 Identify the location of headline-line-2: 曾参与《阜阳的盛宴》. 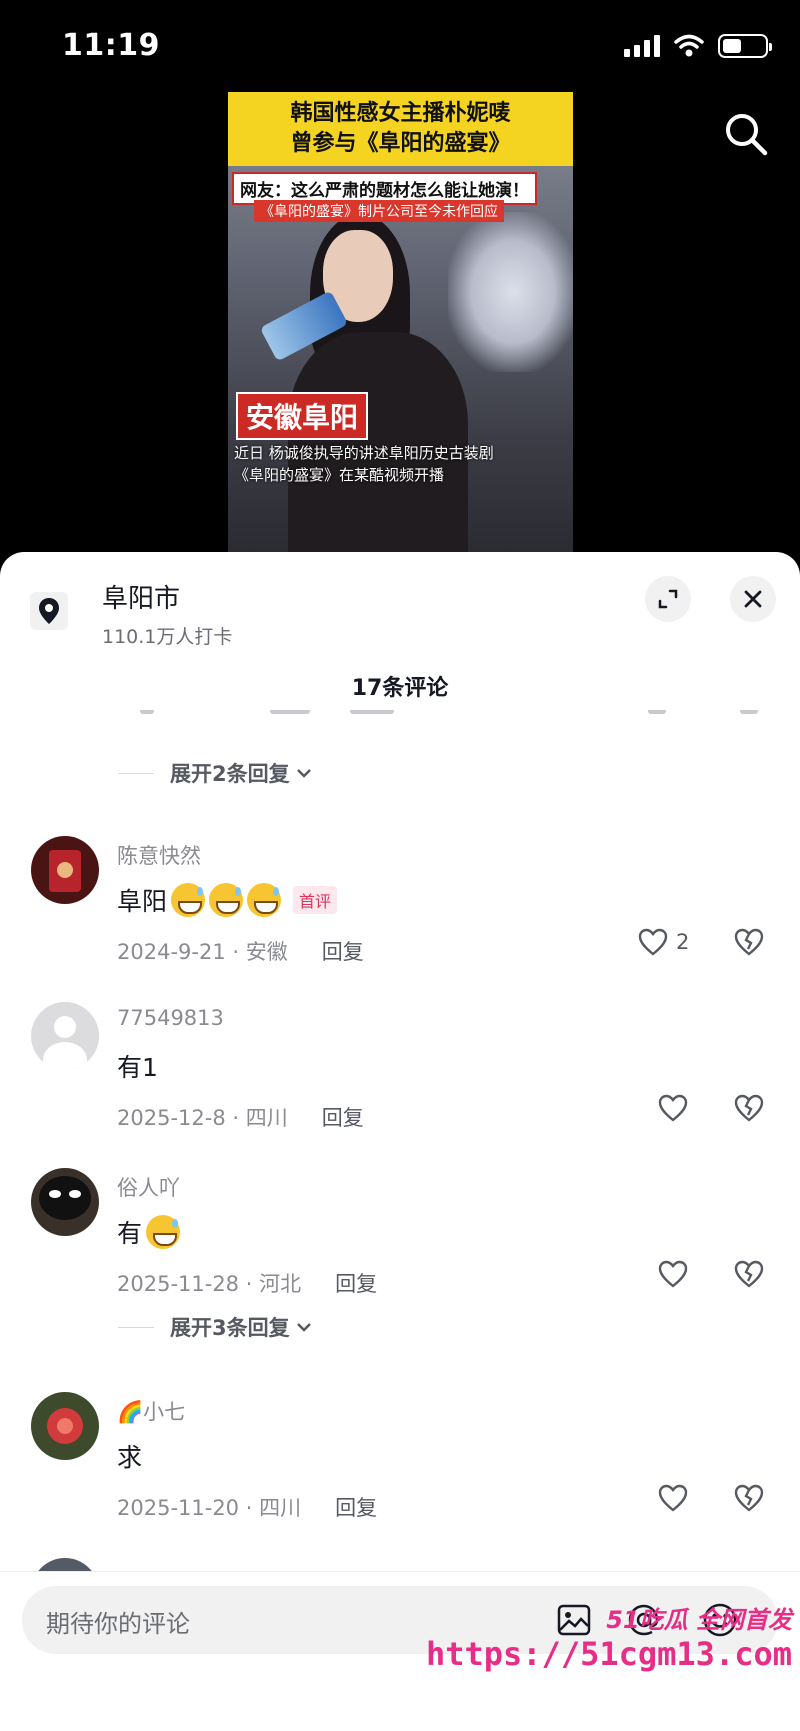
(400, 143).